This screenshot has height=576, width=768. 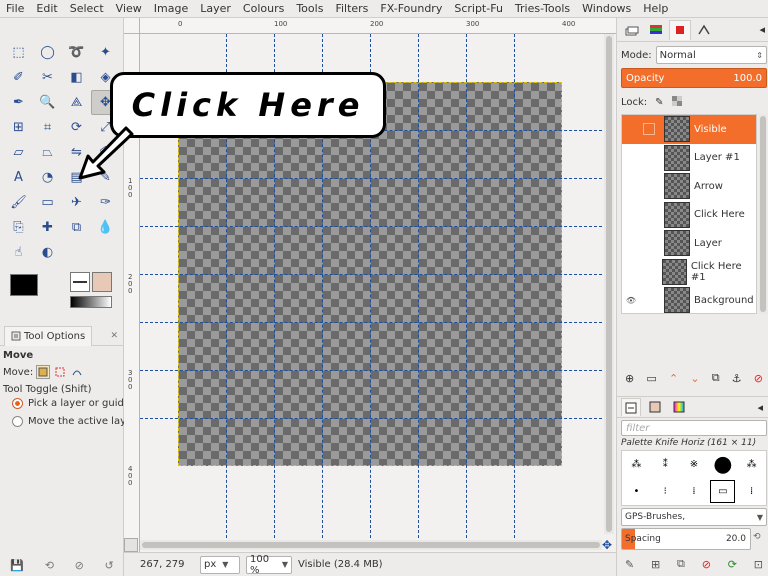 What do you see at coordinates (694, 517) in the screenshot?
I see `brush-tag-select: GPS-Brushes, ▼` at bounding box center [694, 517].